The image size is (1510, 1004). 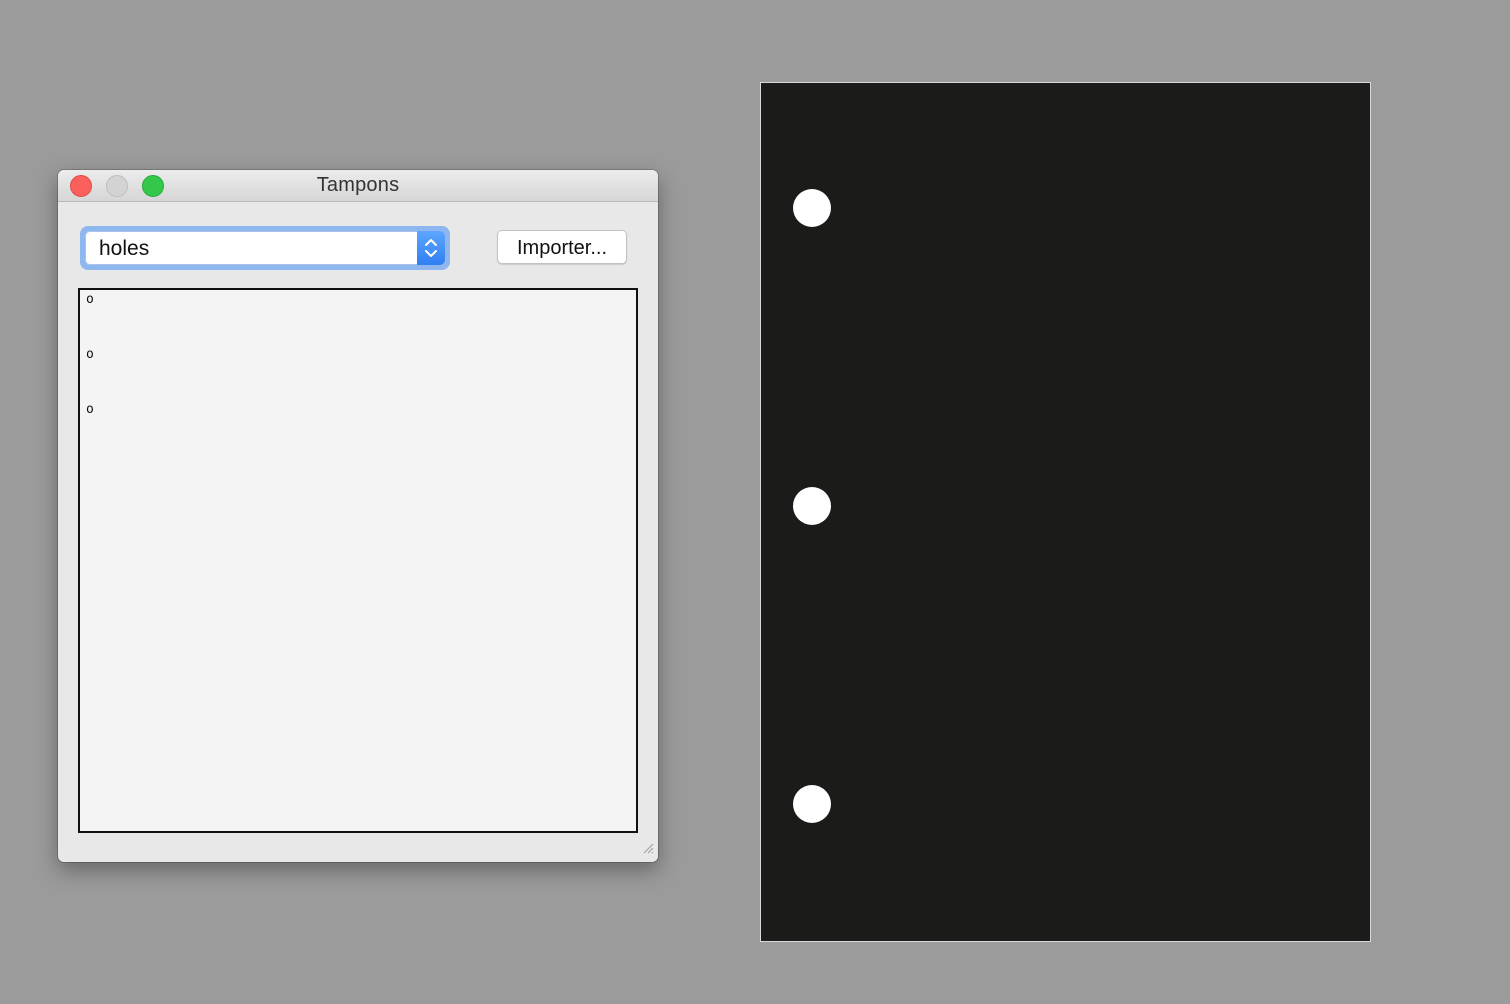 I want to click on stamp-select-focus-ring: holes, so click(x=265, y=248).